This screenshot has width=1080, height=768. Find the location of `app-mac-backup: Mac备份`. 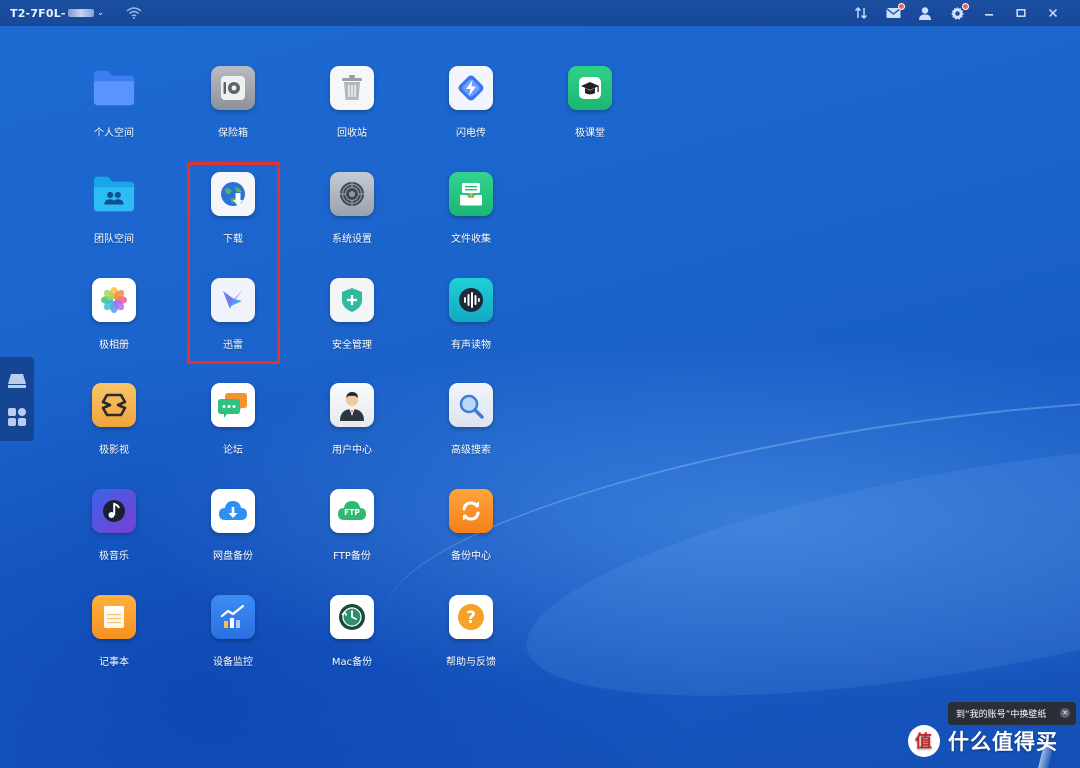

app-mac-backup: Mac备份 is located at coordinates (352, 645).